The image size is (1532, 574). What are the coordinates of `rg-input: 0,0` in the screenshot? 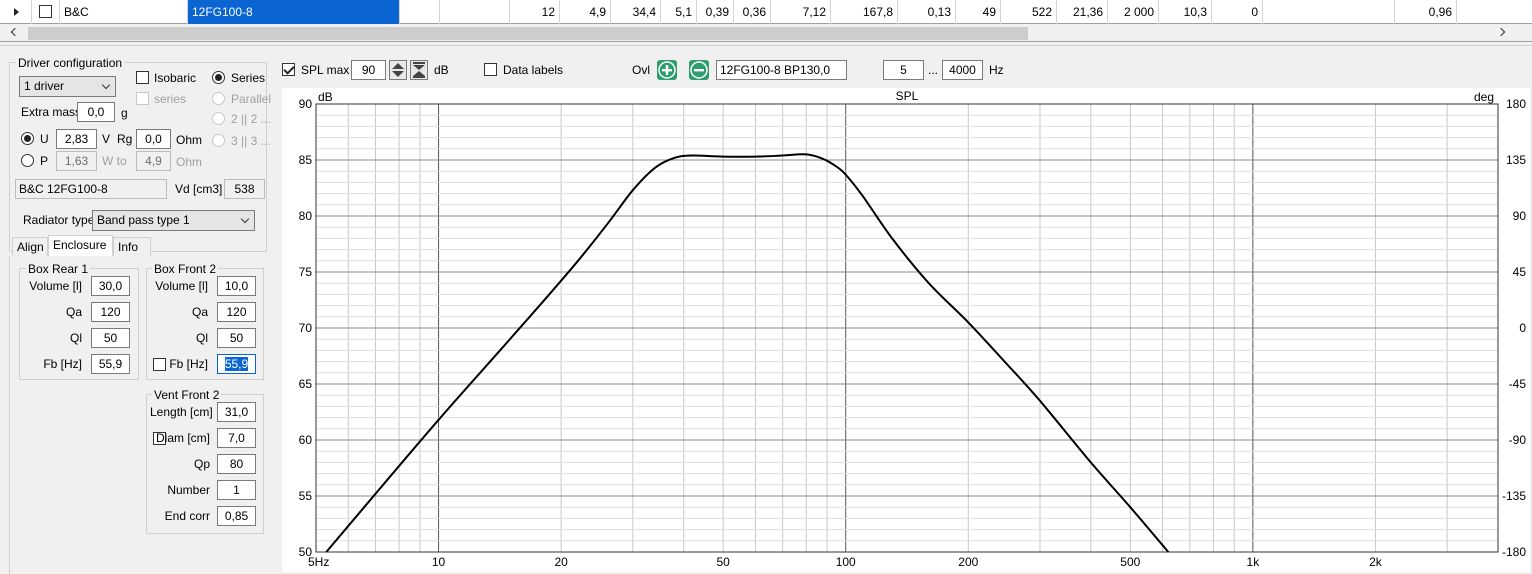 It's located at (153, 139).